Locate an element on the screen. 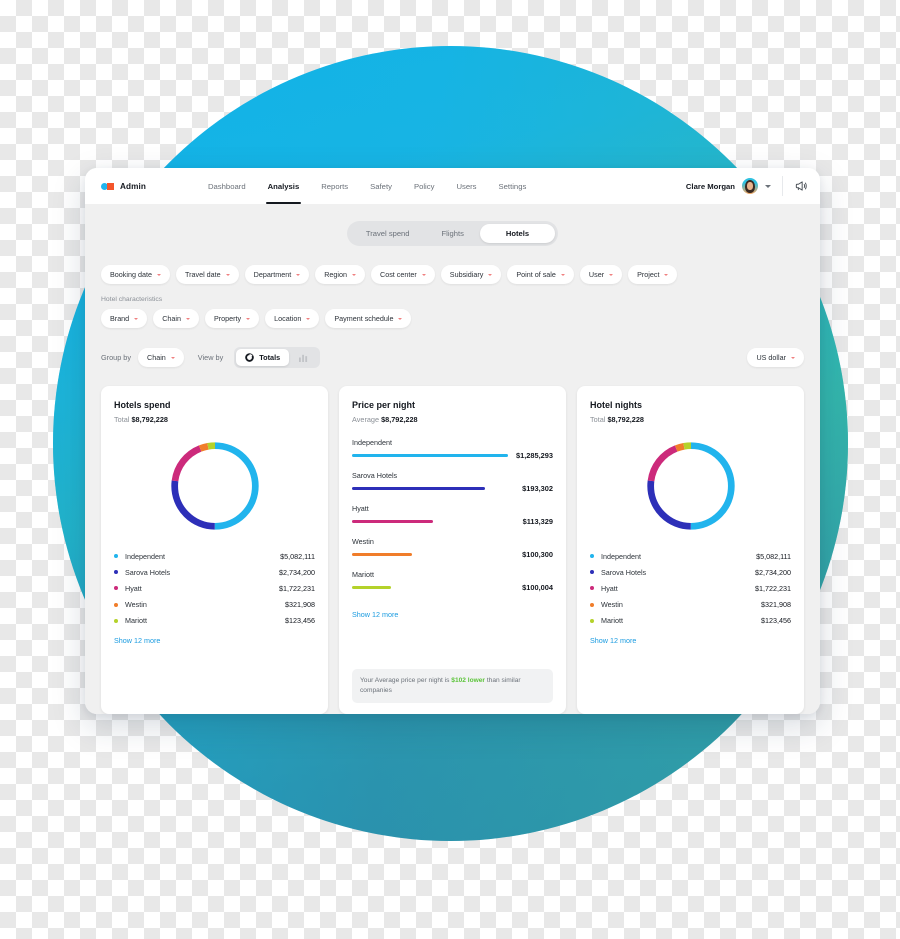 This screenshot has height=939, width=900. view-by-toggle-group: Totals is located at coordinates (277, 357).